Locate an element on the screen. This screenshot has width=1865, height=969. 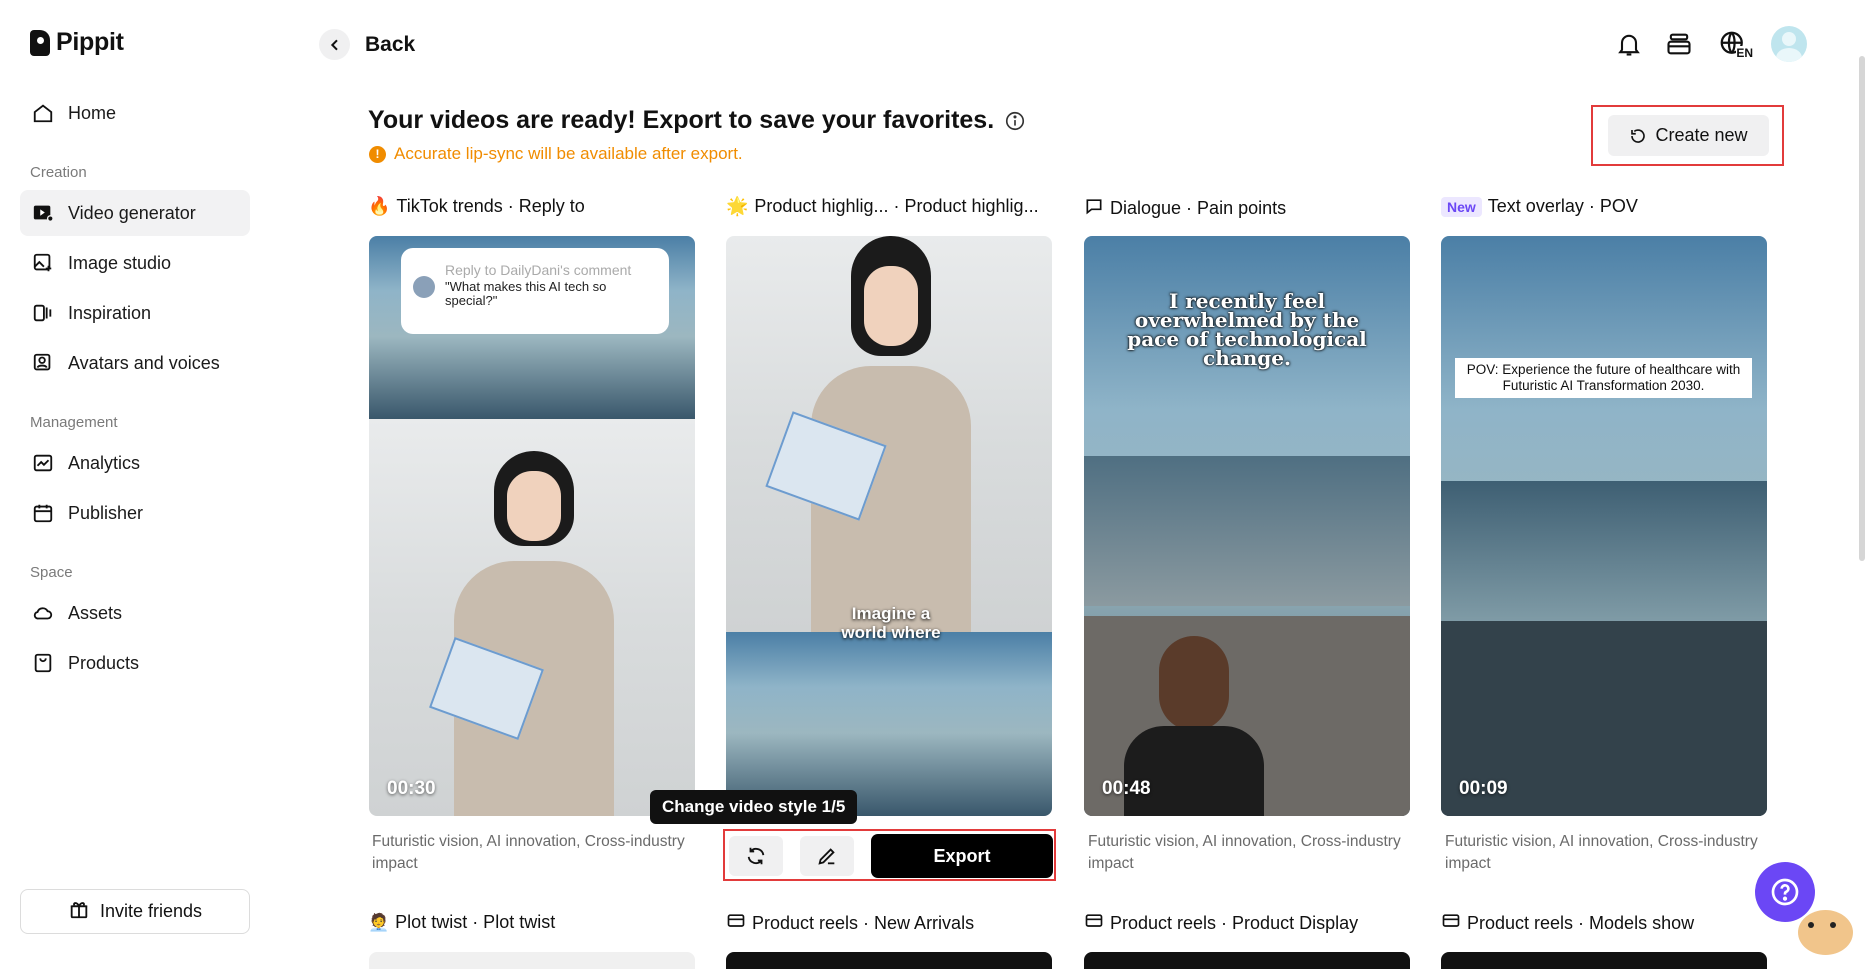
sidebar-item-publisher: Publisher is located at coordinates (135, 513).